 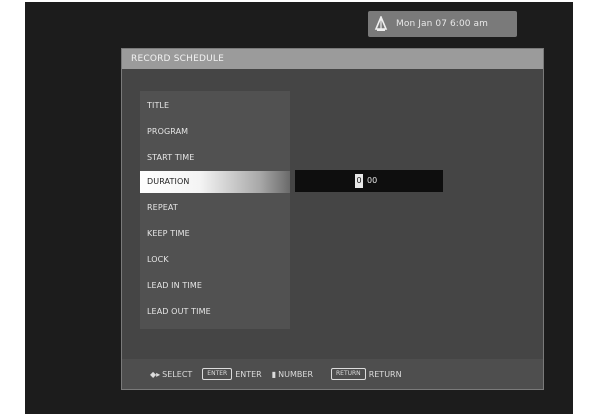 I want to click on menu-item-lead-in-time: LEAD IN TIME, so click(x=215, y=286).